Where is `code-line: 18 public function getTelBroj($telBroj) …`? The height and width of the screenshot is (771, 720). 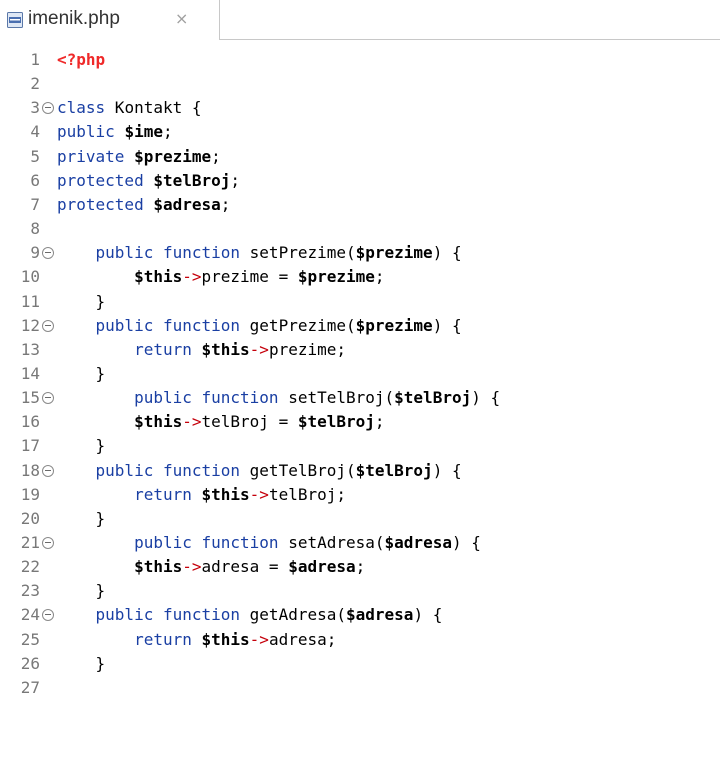
code-line: 18 public function getTelBroj($telBroj) … is located at coordinates (360, 471).